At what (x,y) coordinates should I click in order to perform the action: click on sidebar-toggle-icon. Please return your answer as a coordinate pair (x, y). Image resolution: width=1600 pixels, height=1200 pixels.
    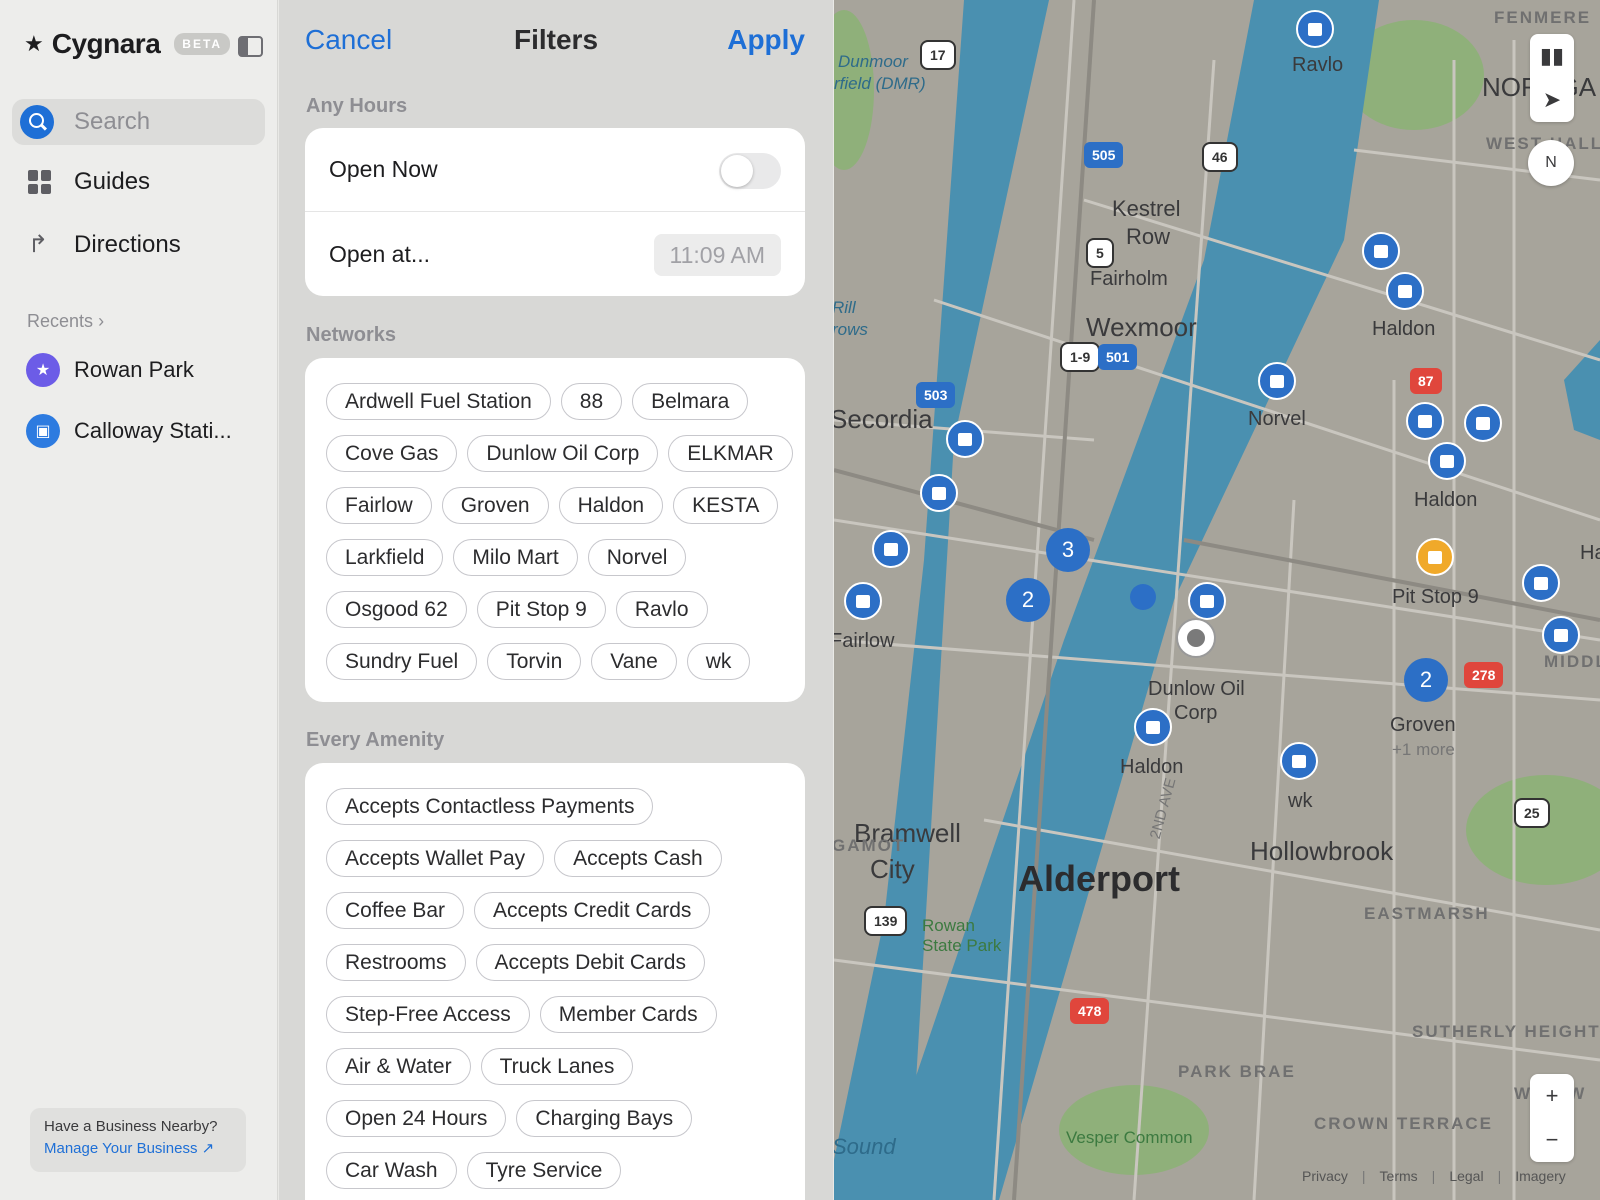
    Looking at the image, I should click on (250, 46).